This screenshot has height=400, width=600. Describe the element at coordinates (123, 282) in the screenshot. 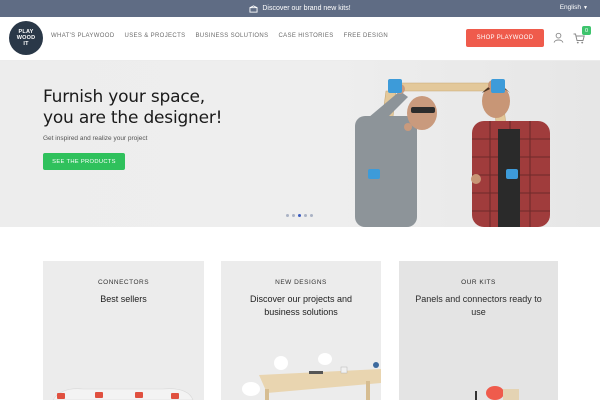

I see `card-kicker: CONNECTORS` at that location.